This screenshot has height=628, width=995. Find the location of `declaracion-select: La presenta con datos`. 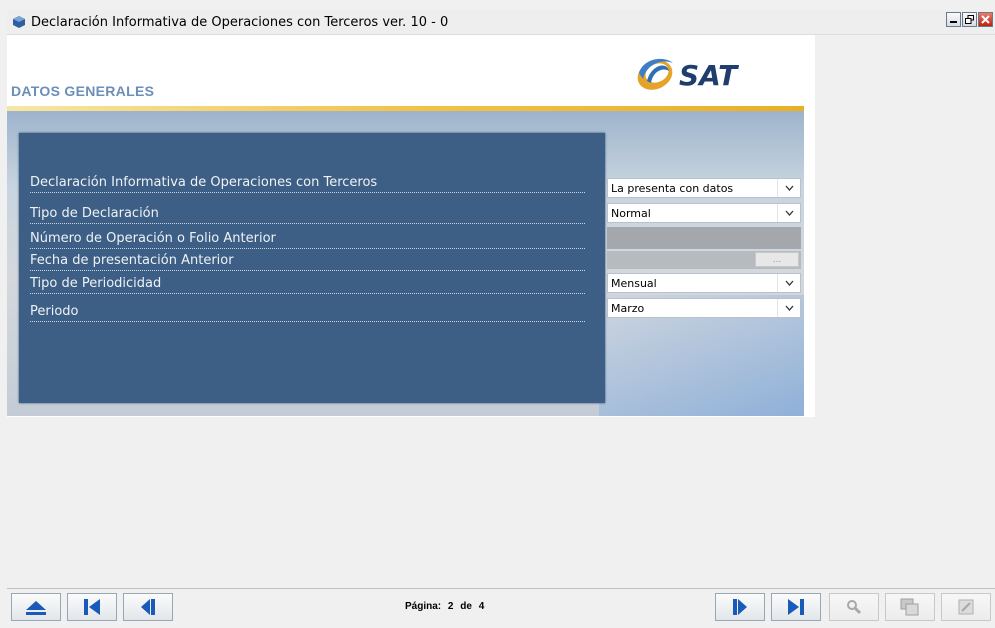

declaracion-select: La presenta con datos is located at coordinates (704, 188).